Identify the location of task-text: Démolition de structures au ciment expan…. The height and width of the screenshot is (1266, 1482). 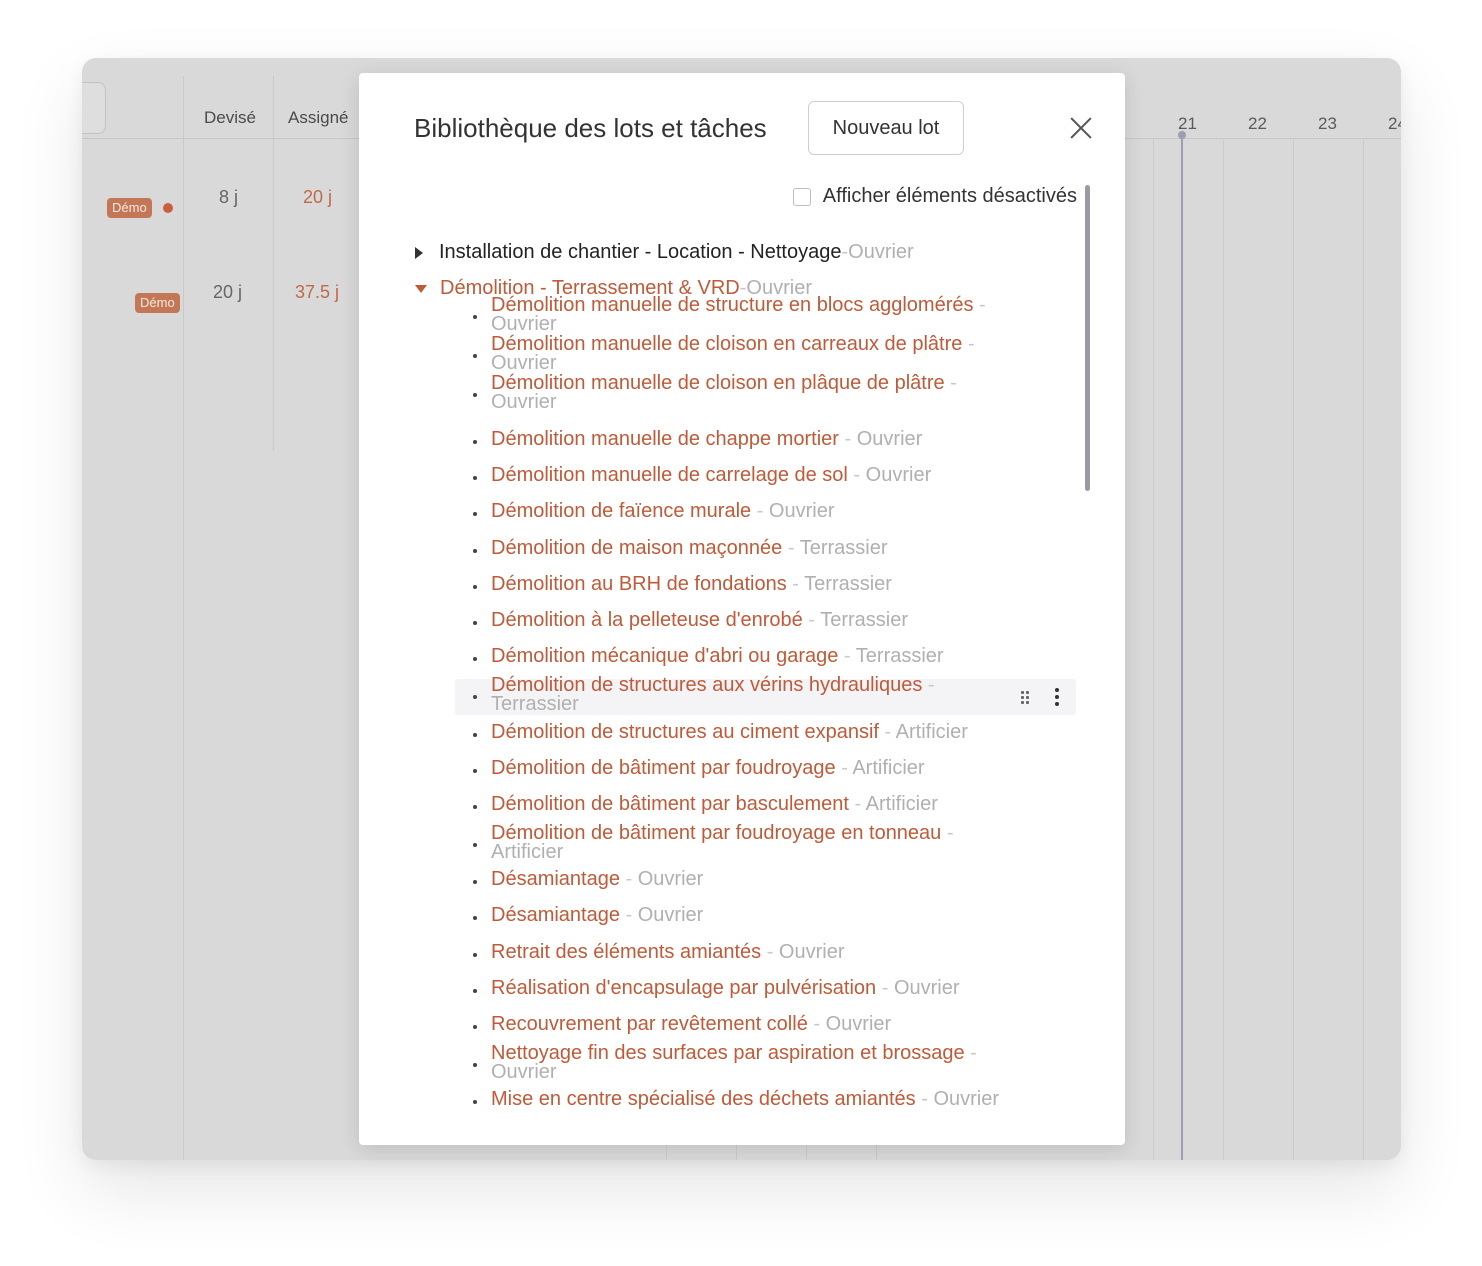
(751, 732).